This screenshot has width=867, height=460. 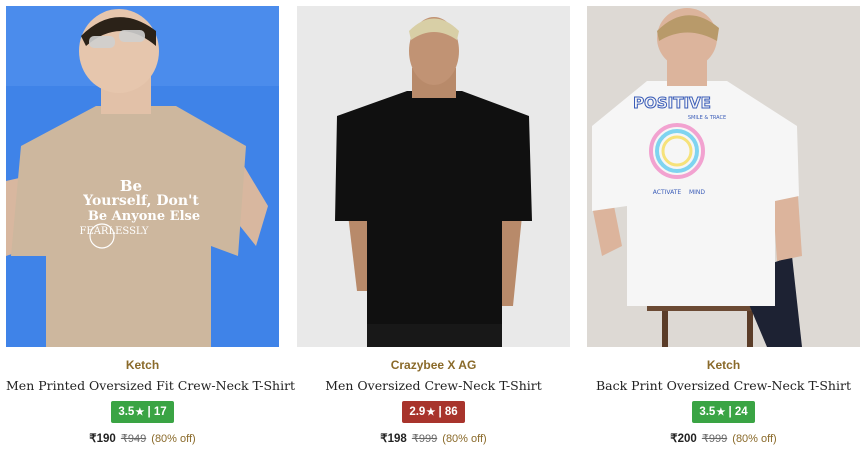 What do you see at coordinates (451, 412) in the screenshot?
I see `rating-count: 86` at bounding box center [451, 412].